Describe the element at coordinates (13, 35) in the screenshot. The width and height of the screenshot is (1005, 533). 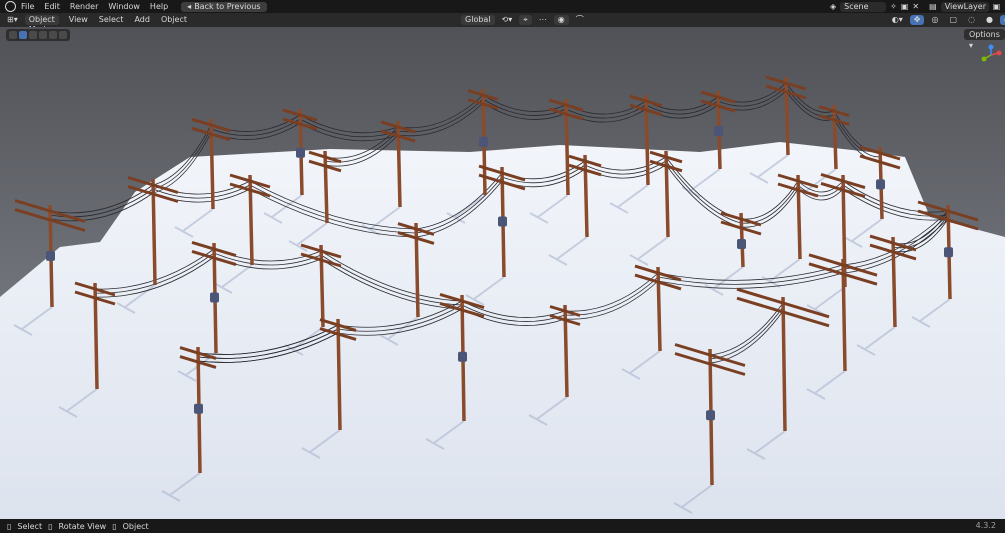
I see `select-tool-icon` at that location.